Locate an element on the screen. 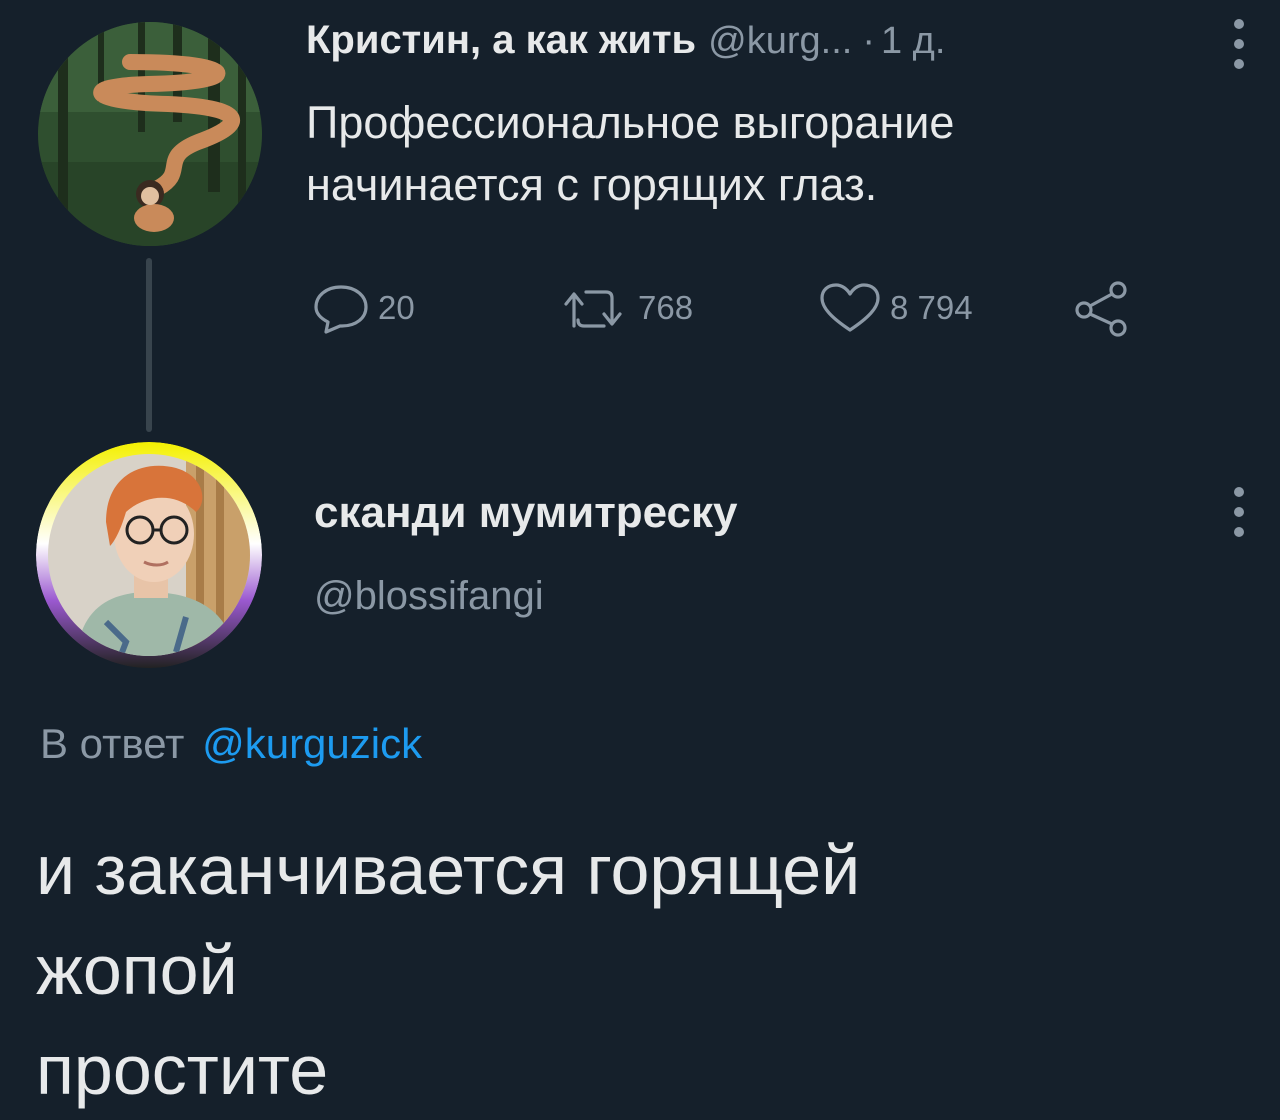 Image resolution: width=1280 pixels, height=1120 pixels. parent-author-name: Кристин, а как жить is located at coordinates (501, 40).